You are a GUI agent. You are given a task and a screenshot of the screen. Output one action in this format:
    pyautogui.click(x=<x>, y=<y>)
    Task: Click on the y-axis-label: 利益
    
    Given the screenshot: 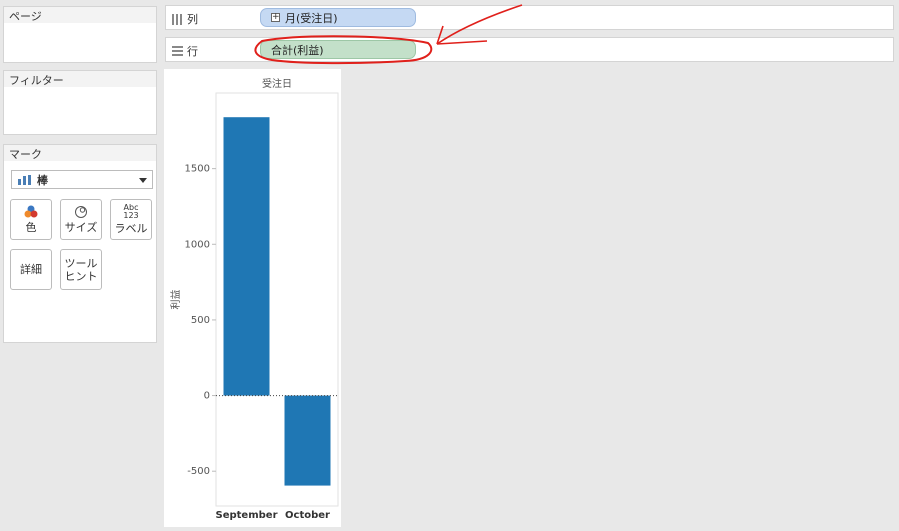 What is the action you would take?
    pyautogui.click(x=175, y=300)
    